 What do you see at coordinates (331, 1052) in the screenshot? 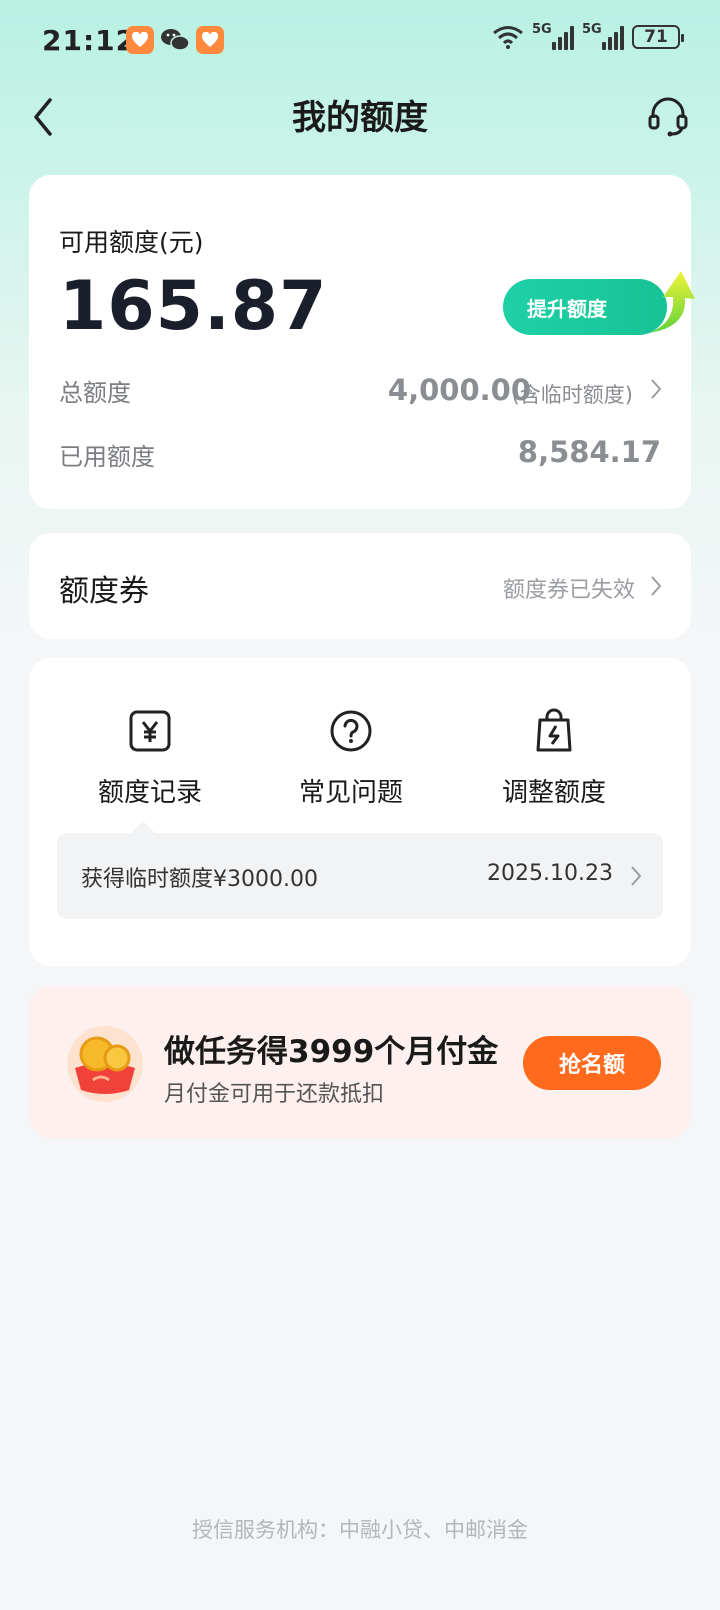
I see `promo-title: 做任务得3999个月付金` at bounding box center [331, 1052].